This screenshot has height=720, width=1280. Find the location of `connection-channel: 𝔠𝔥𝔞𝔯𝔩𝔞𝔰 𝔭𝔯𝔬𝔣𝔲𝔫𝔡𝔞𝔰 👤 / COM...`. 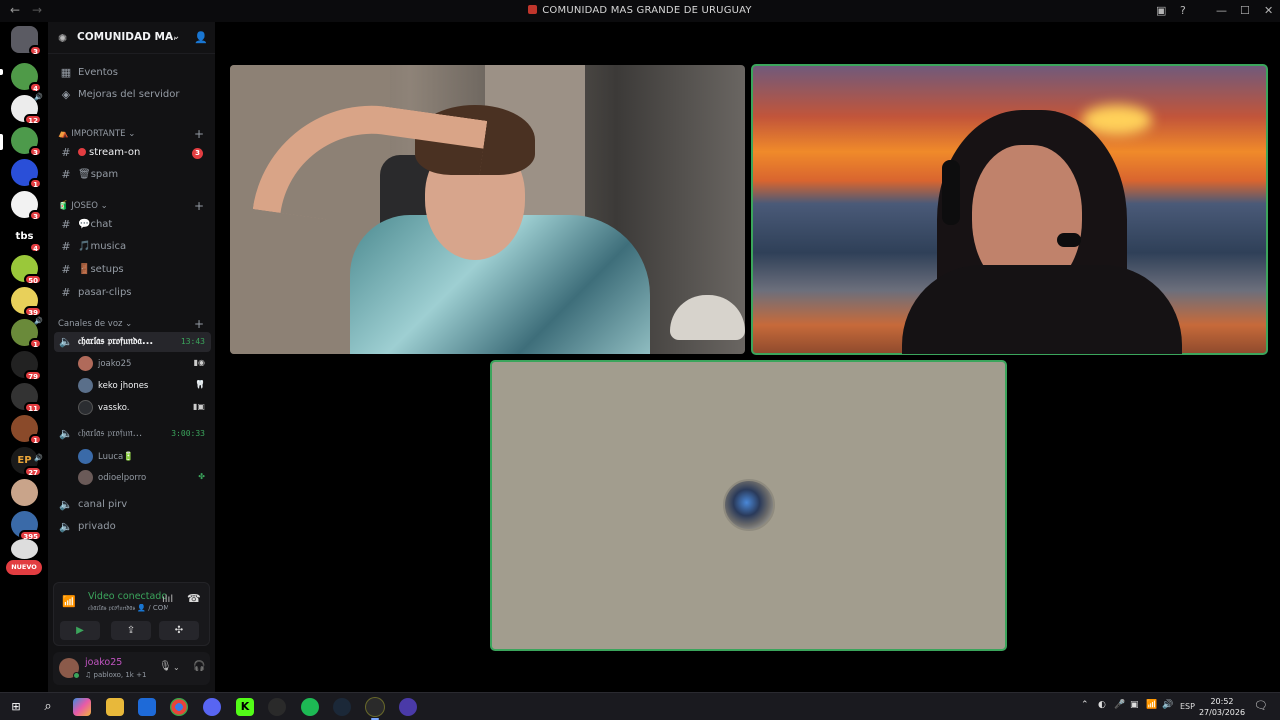

connection-channel: 𝔠𝔥𝔞𝔯𝔩𝔞𝔰 𝔭𝔯𝔬𝔣𝔲𝔫𝔡𝔞𝔰 👤 / COM... is located at coordinates (128, 608).